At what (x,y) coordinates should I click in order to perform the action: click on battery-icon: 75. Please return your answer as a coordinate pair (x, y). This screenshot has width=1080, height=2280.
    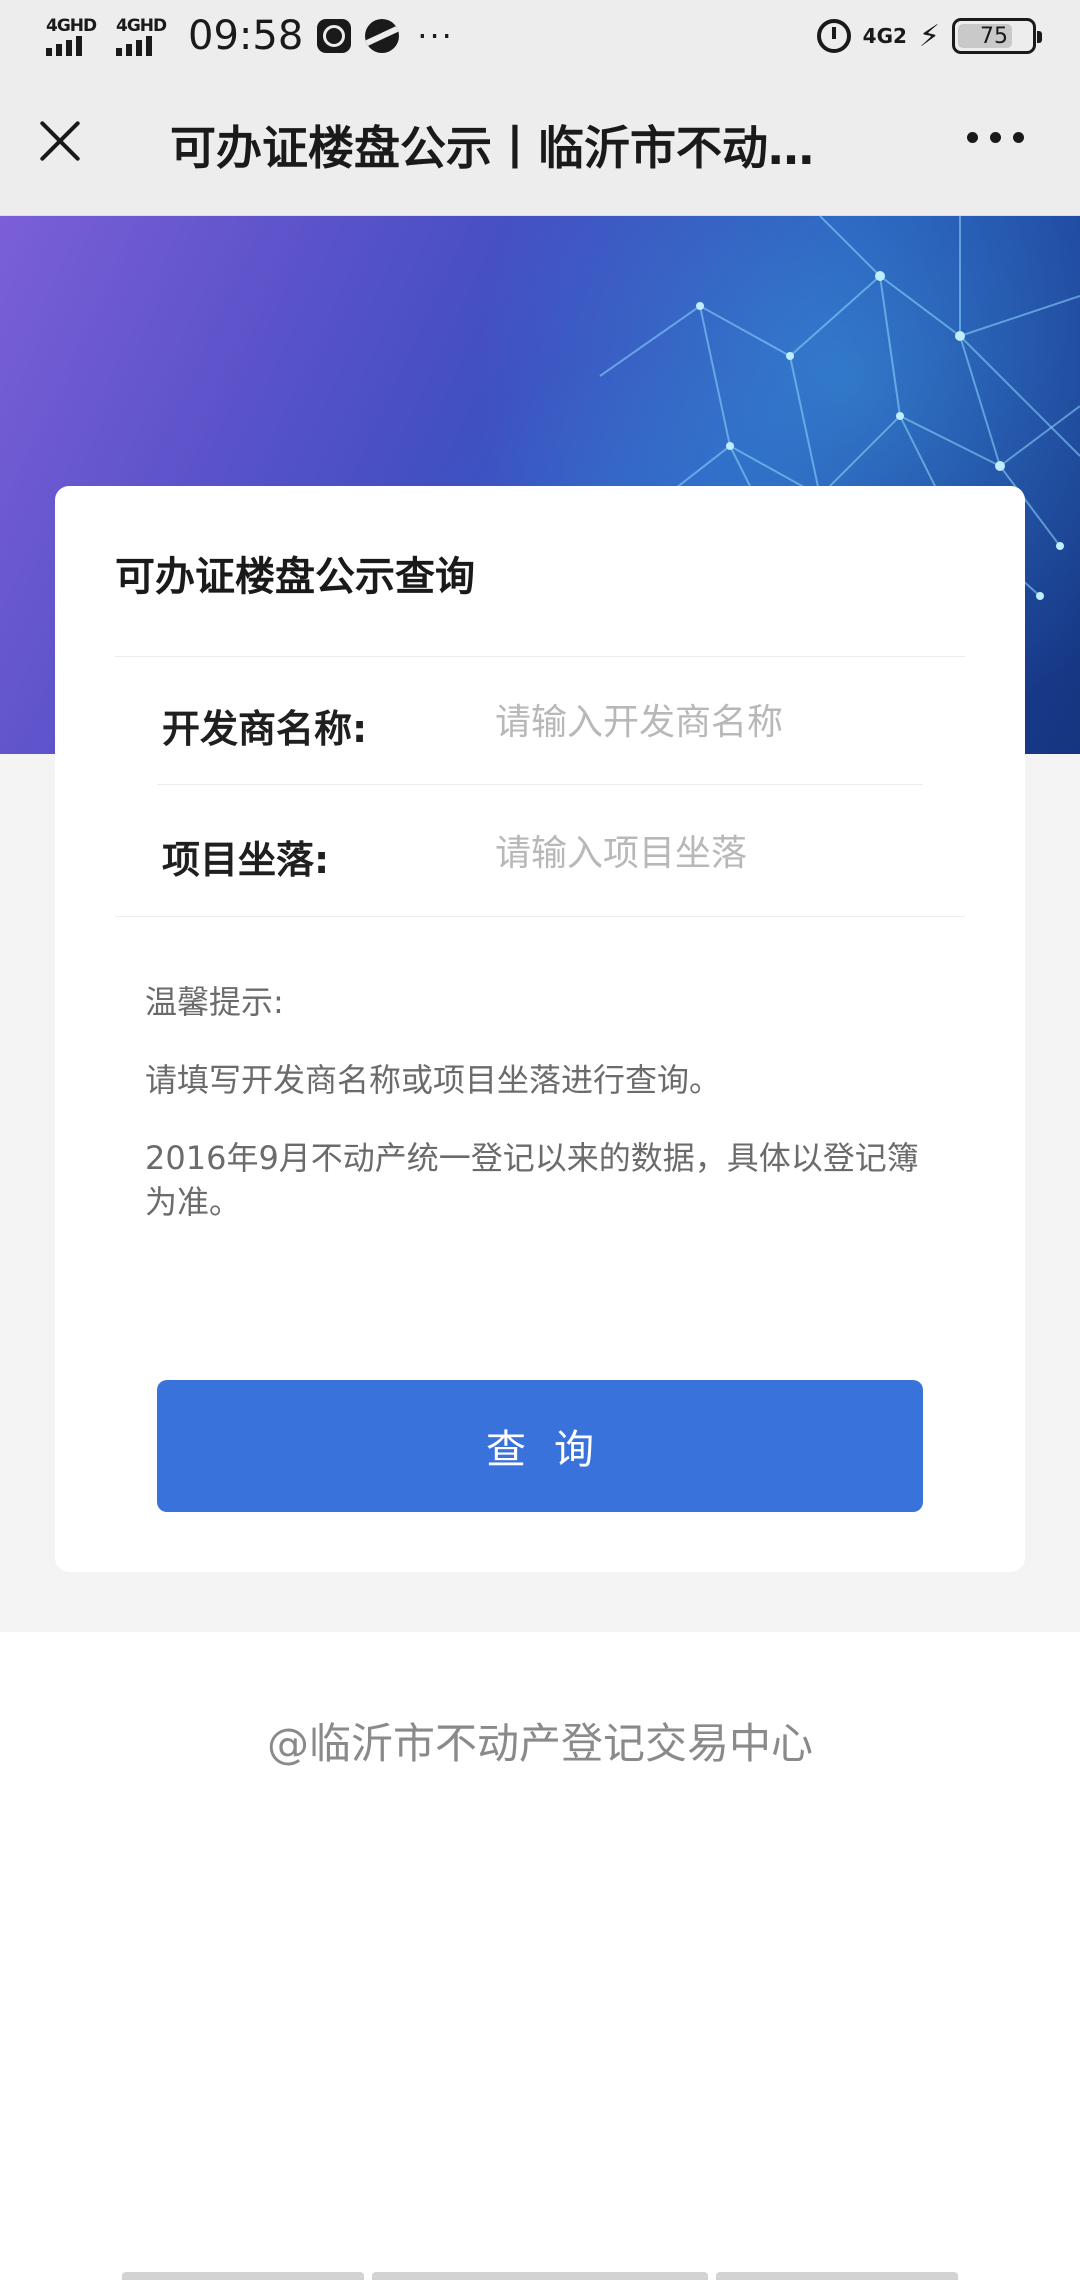
    Looking at the image, I should click on (997, 36).